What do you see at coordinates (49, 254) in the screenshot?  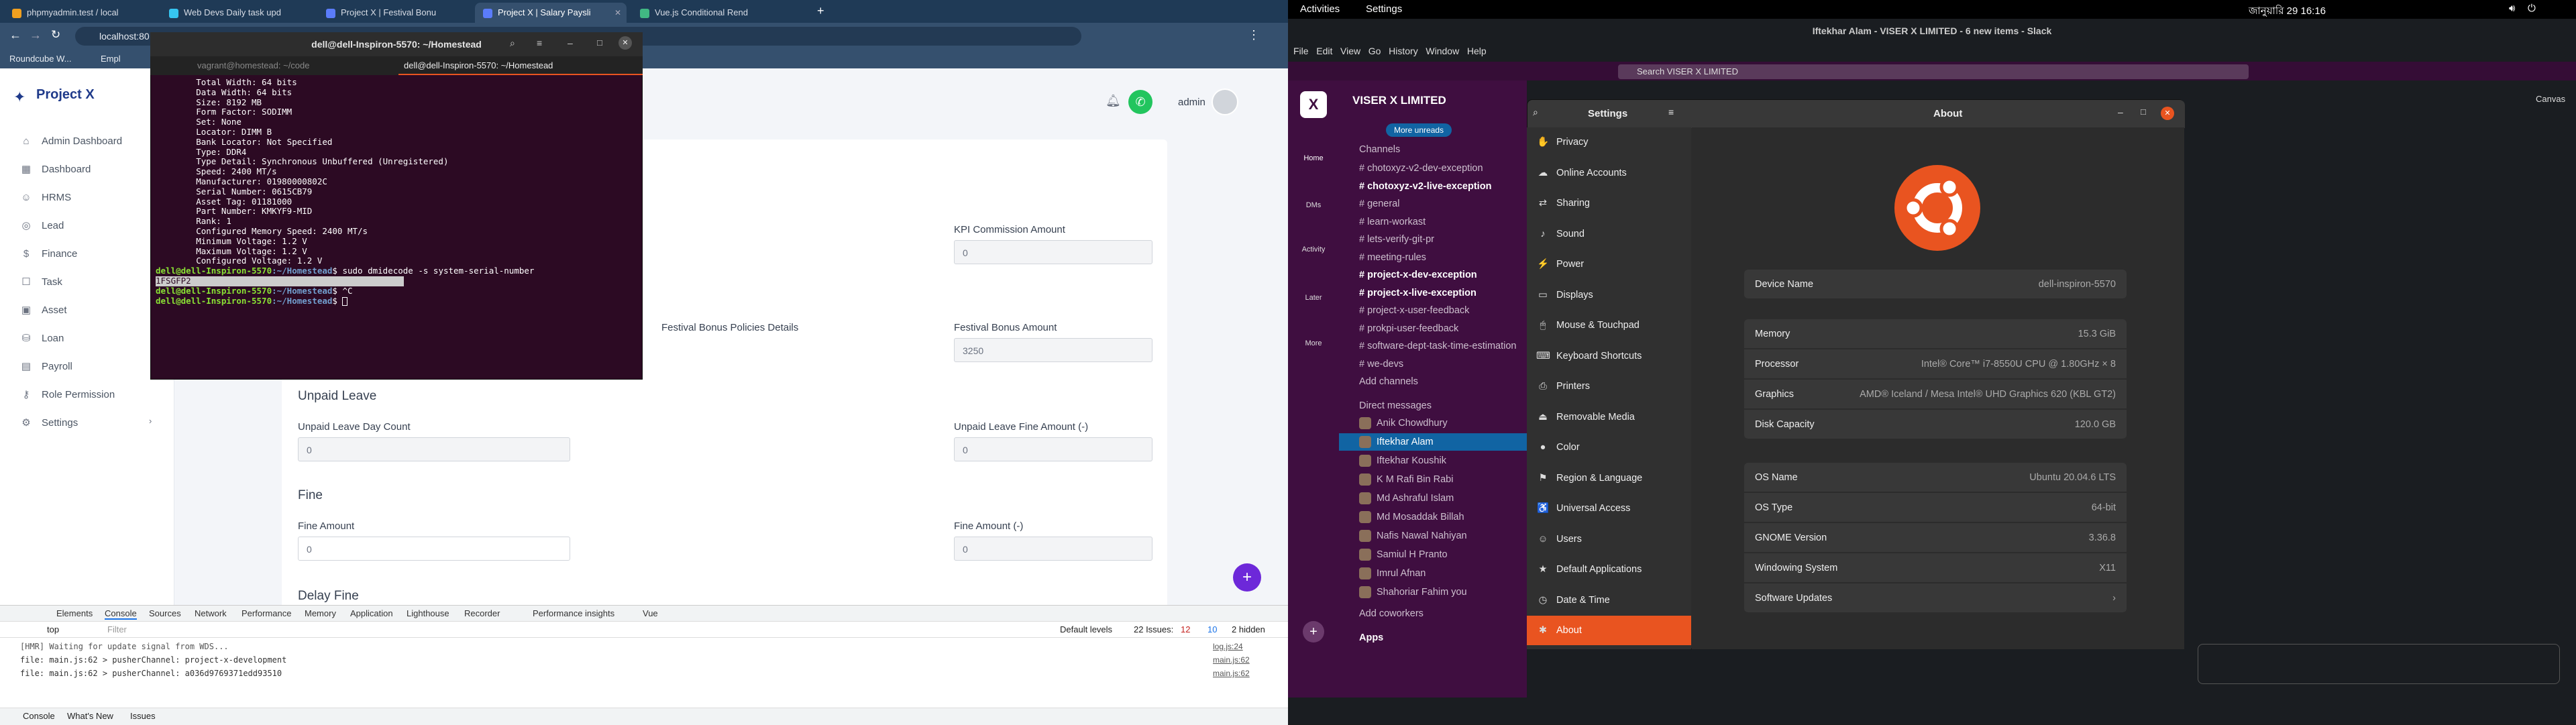 I see `nav-finance: $ Finance` at bounding box center [49, 254].